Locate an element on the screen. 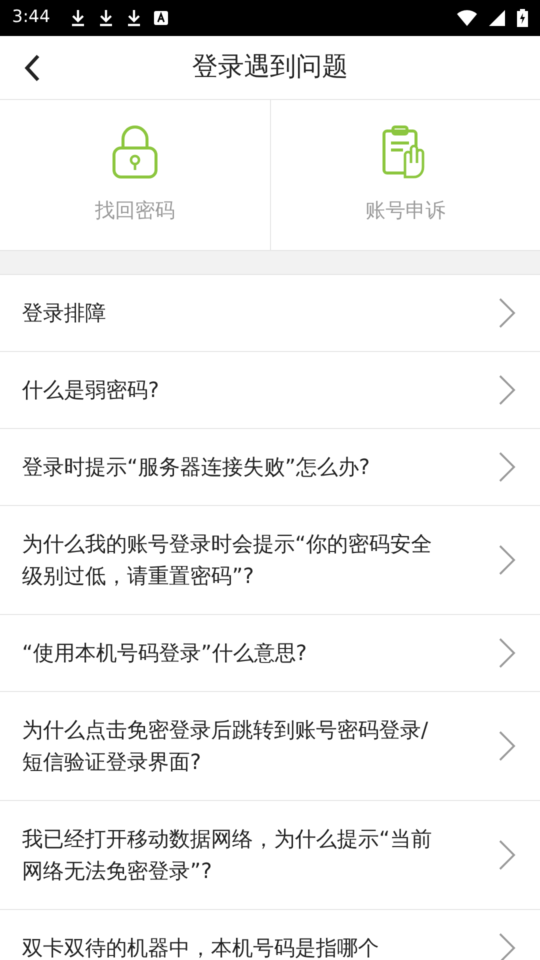  wifi-icon is located at coordinates (467, 18).